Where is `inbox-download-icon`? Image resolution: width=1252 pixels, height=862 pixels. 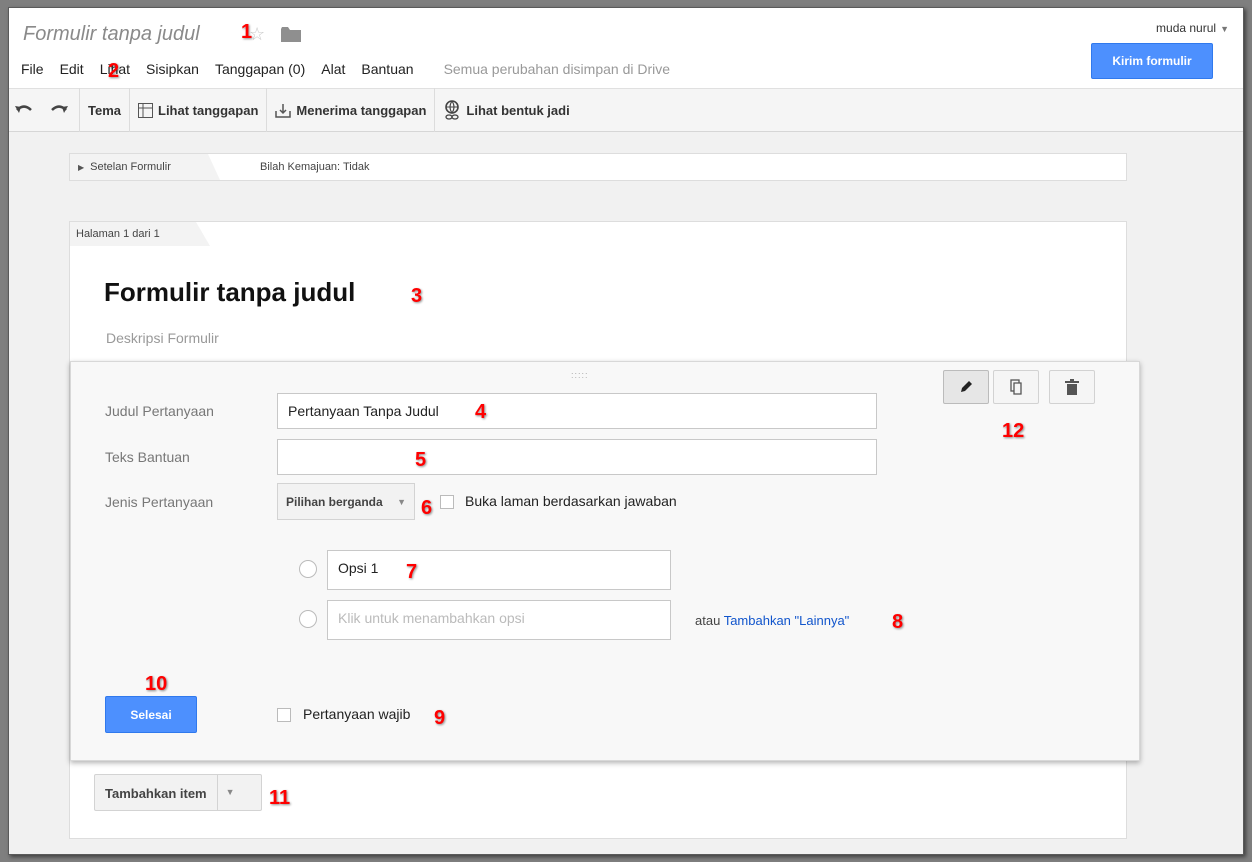
inbox-download-icon is located at coordinates (283, 110).